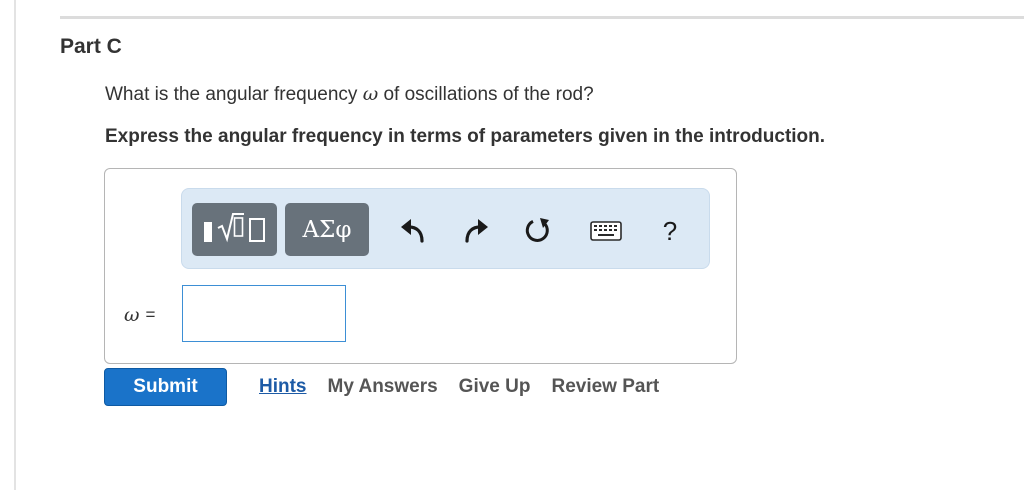 The width and height of the screenshot is (1024, 490). I want to click on question-omega-symbol: ω, so click(370, 94).